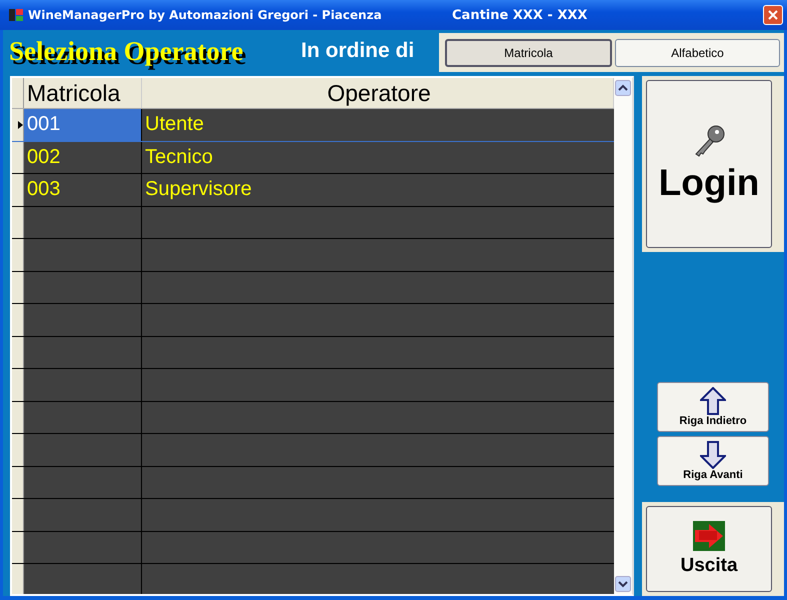 The image size is (787, 600). I want to click on table-cell: Tecnico, so click(378, 157).